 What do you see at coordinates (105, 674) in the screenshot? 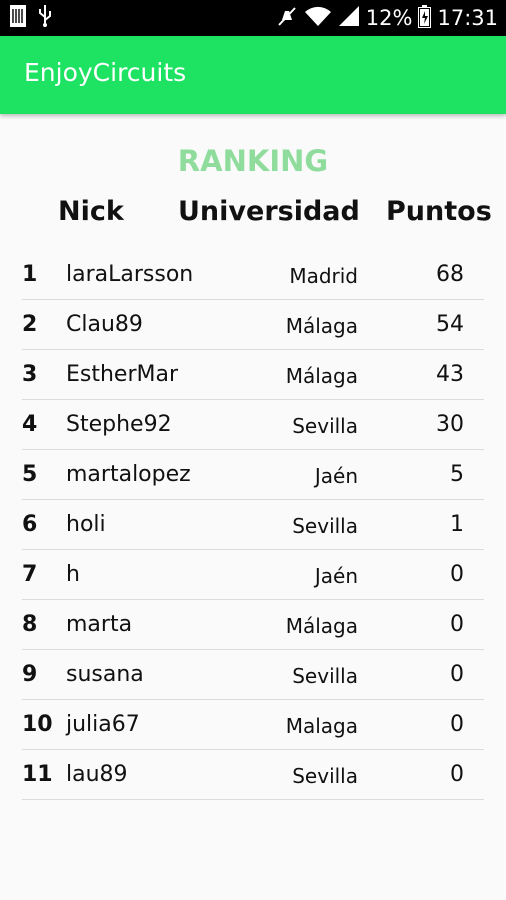
I see `nick-cell: susana` at bounding box center [105, 674].